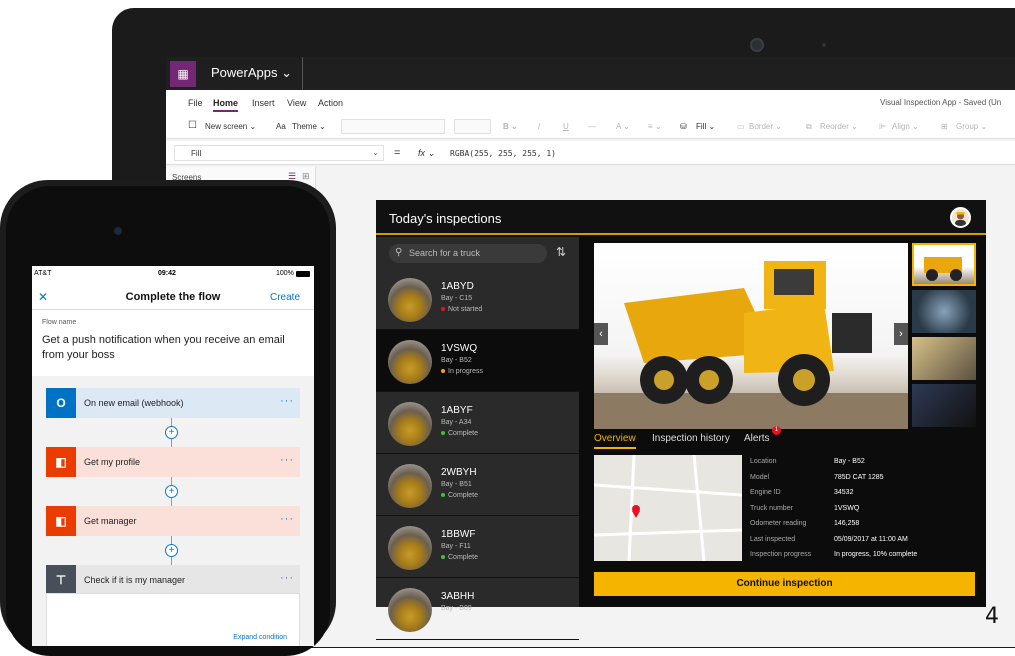  Describe the element at coordinates (397, 153) in the screenshot. I see `equals-sign: =` at that location.